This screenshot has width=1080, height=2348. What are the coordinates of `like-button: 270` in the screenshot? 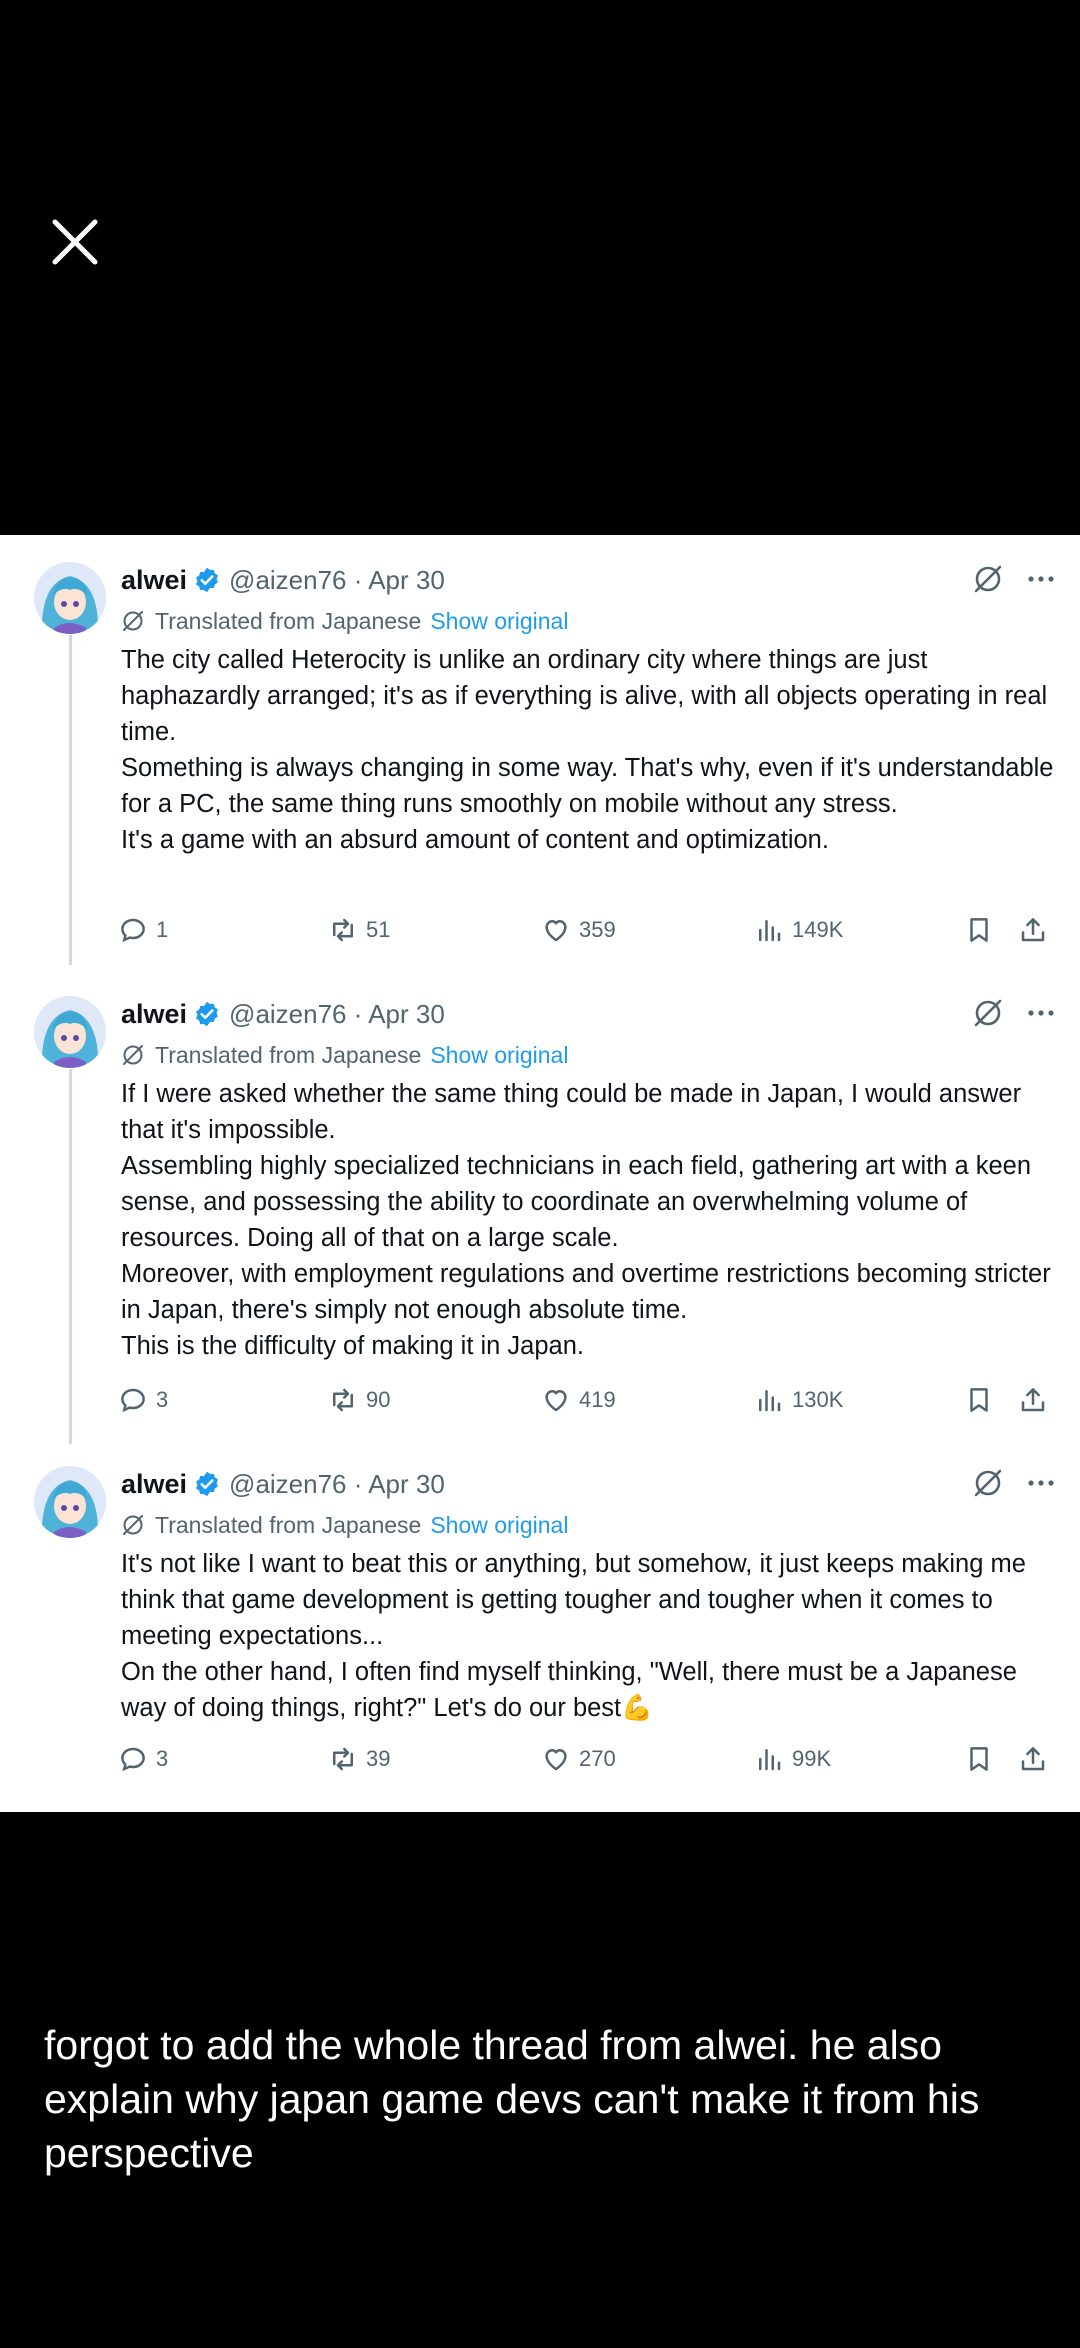 It's located at (578, 1759).